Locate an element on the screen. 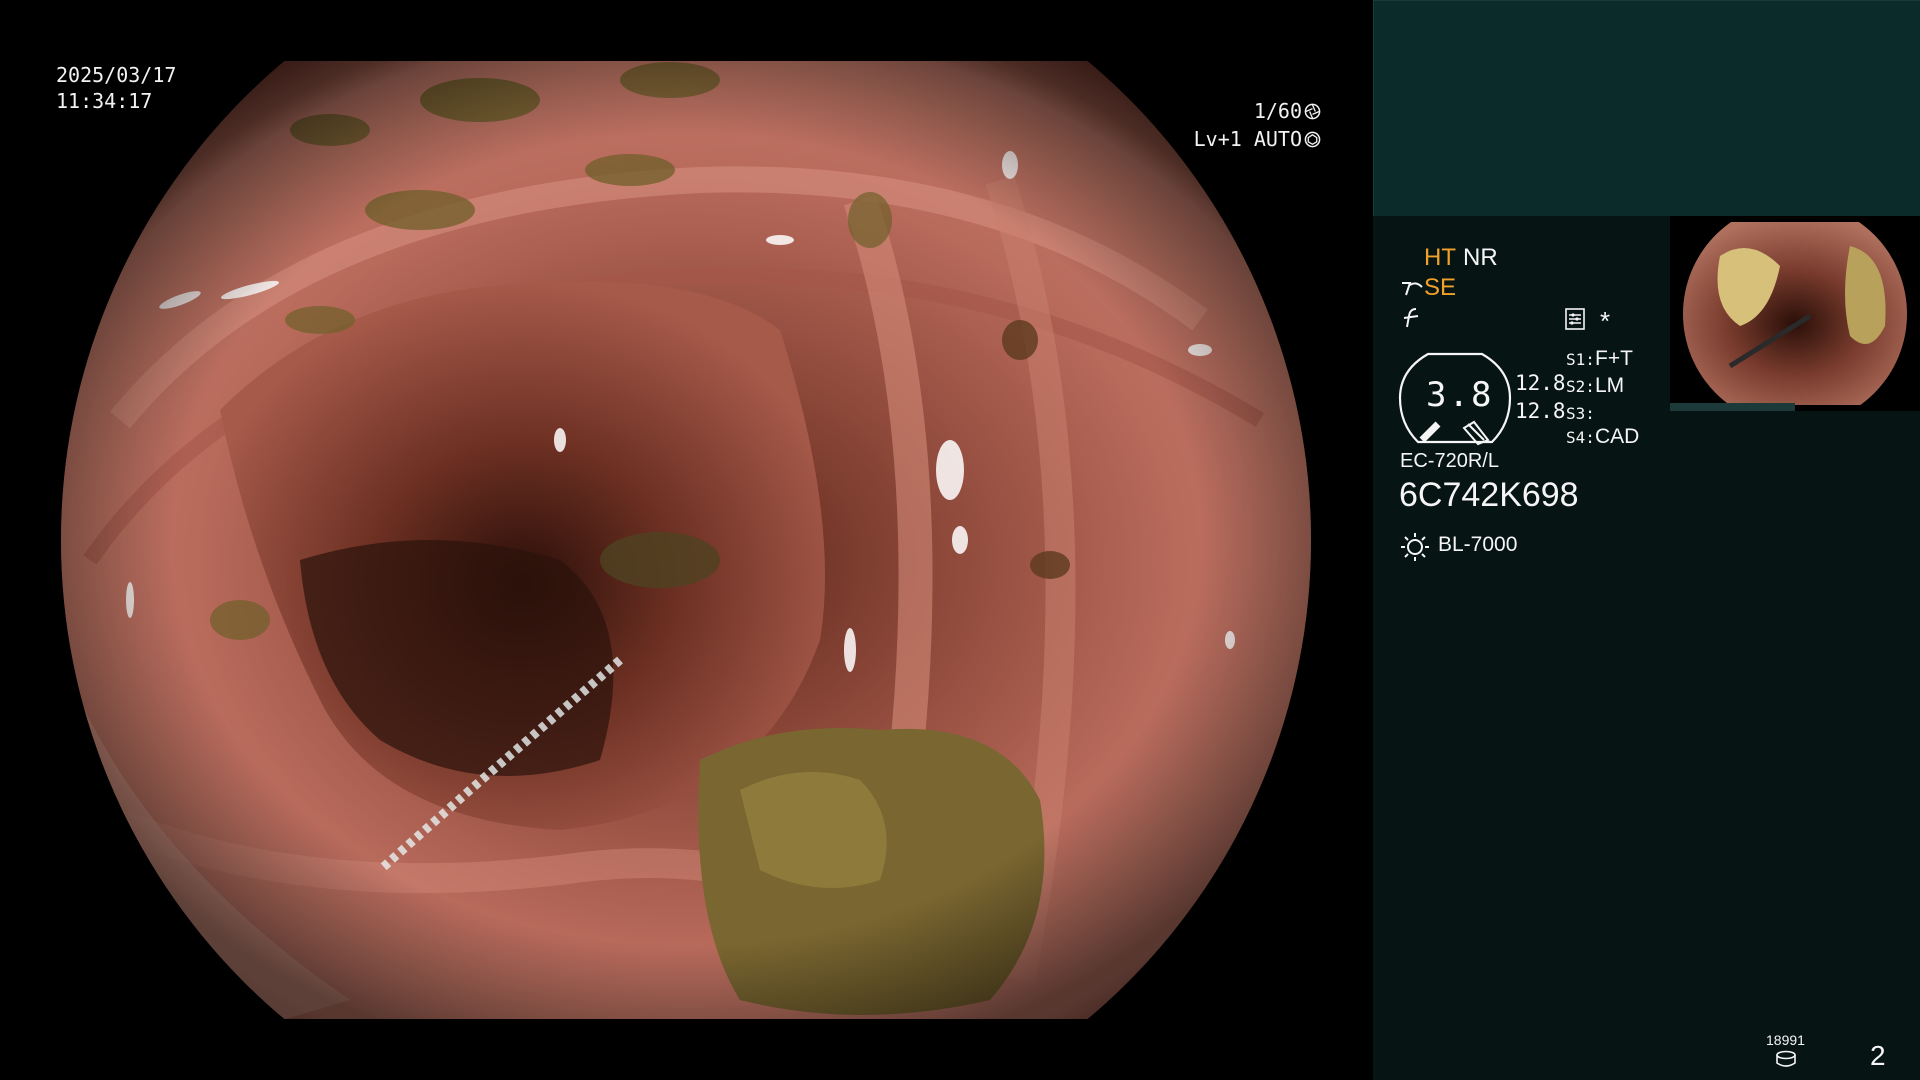 The image size is (1920, 1080). scope-model: EC-720R/L is located at coordinates (1449, 461).